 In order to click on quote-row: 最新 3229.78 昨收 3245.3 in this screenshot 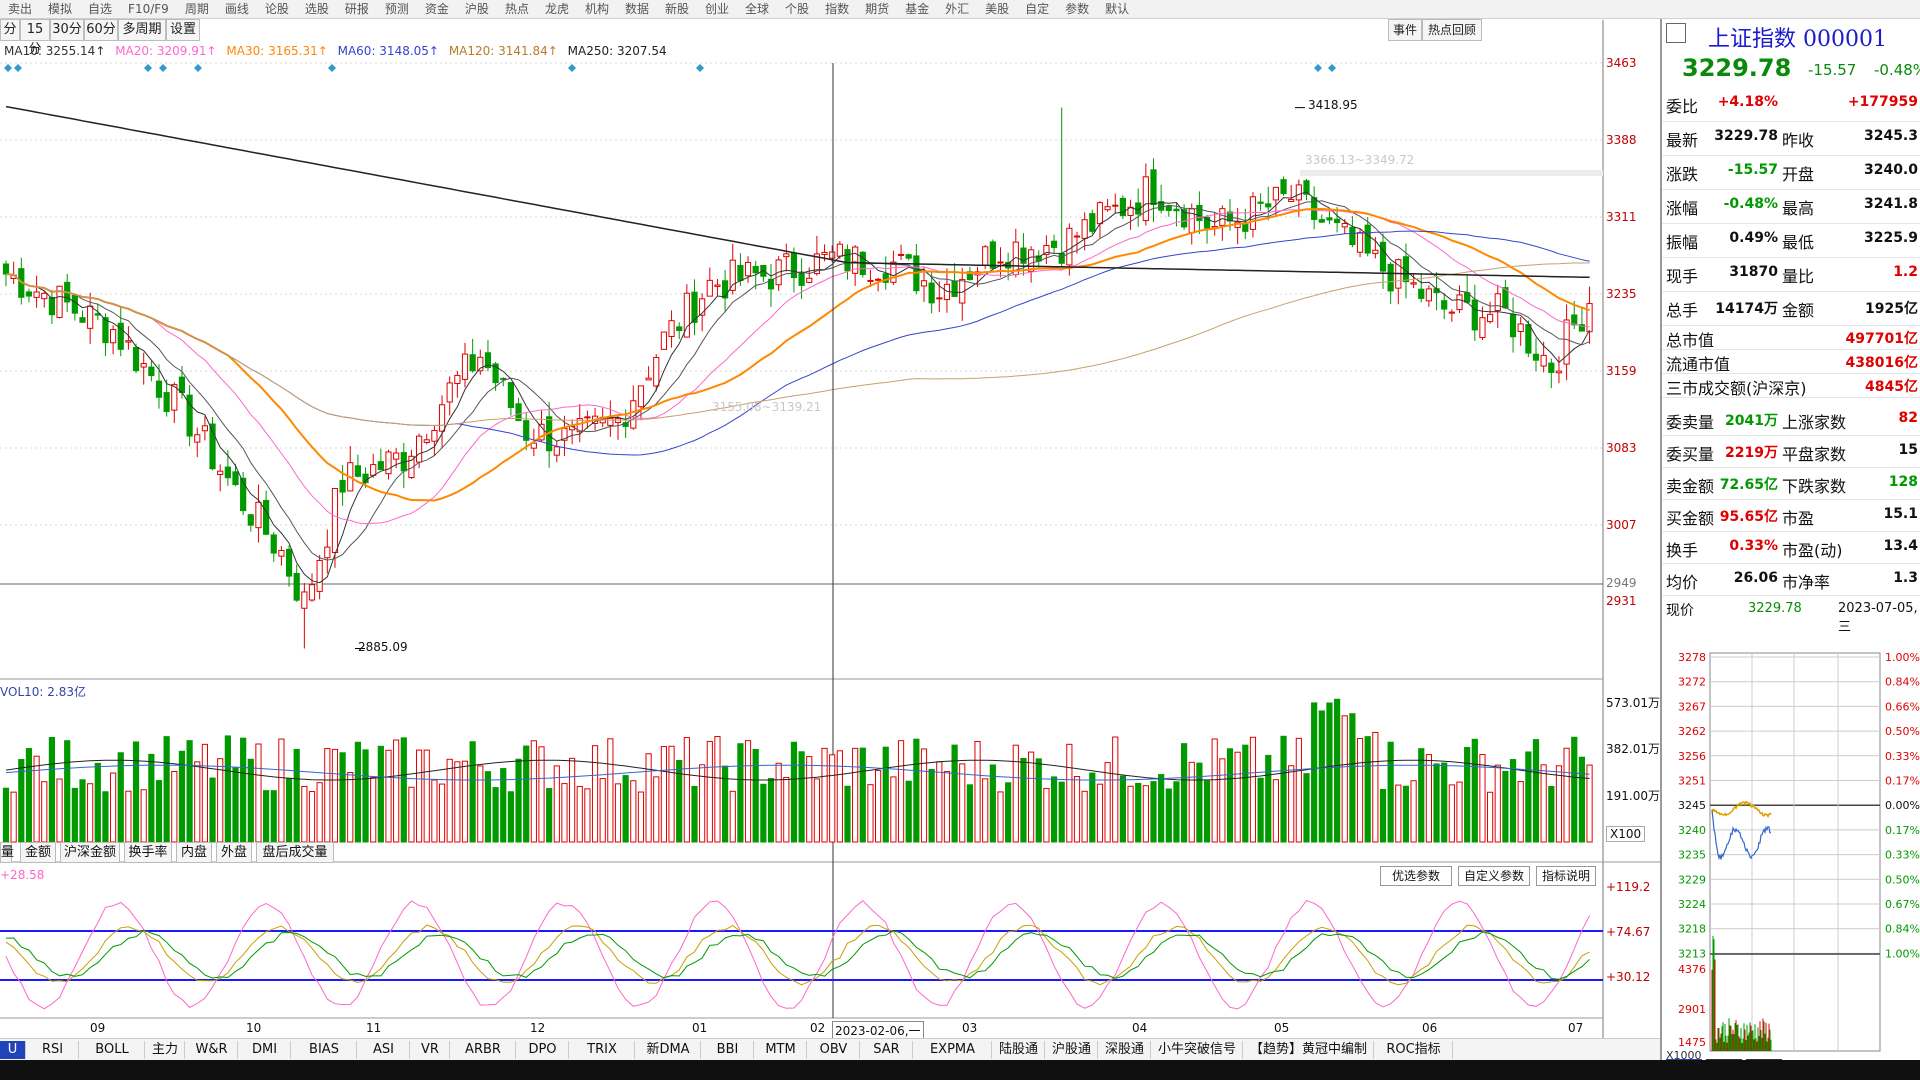, I will do `click(1791, 138)`.